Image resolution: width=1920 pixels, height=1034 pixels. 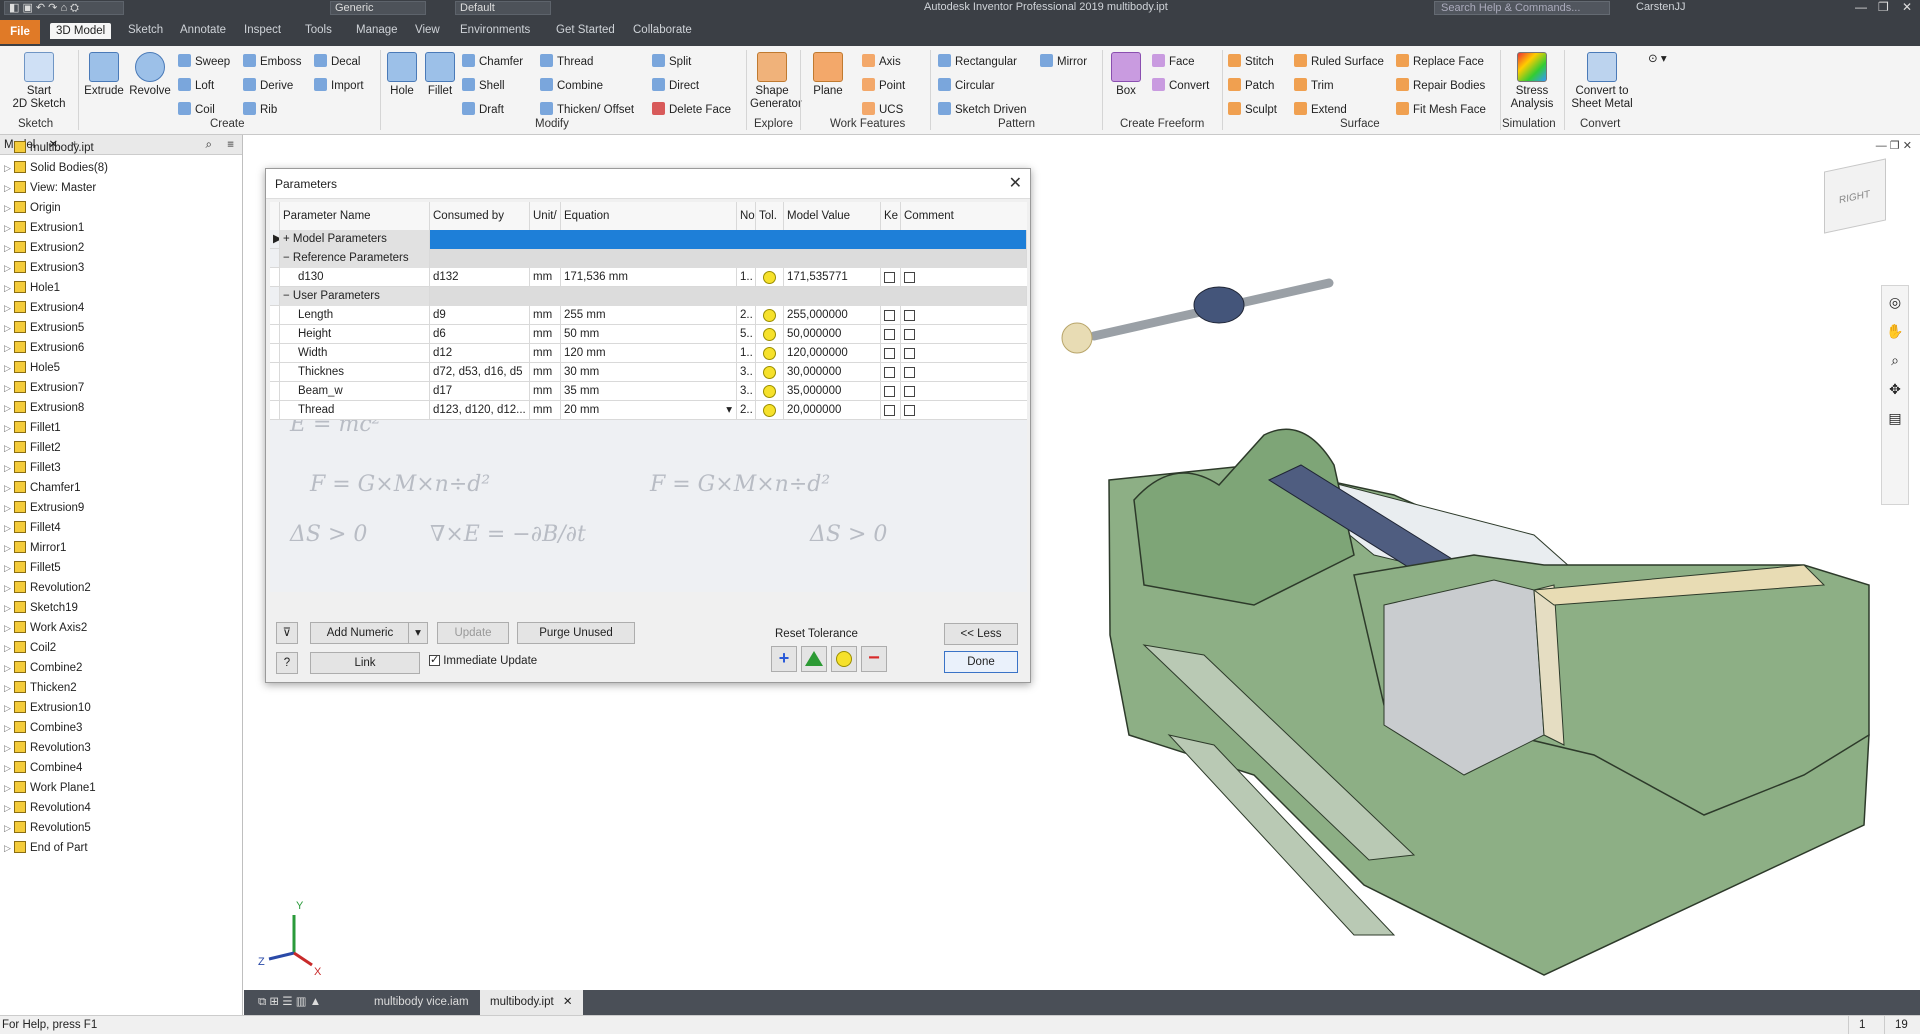 What do you see at coordinates (662, 30) in the screenshot?
I see `tab-collaborate: Collaborate` at bounding box center [662, 30].